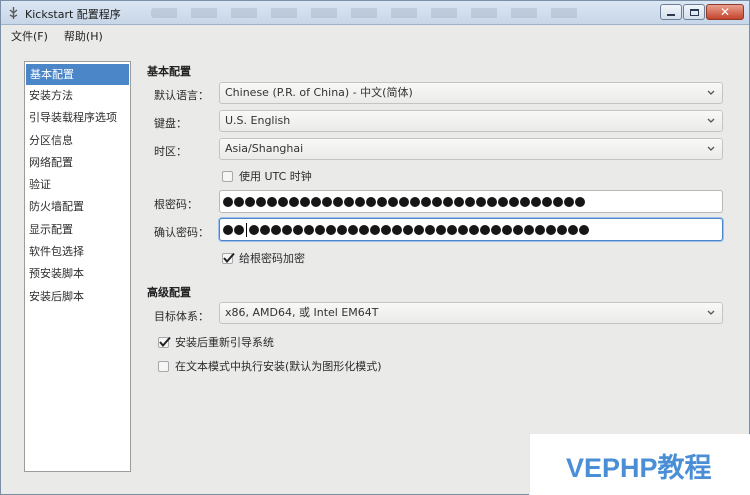 The width and height of the screenshot is (750, 495). I want to click on watermark: VEPHP教程, so click(639, 464).